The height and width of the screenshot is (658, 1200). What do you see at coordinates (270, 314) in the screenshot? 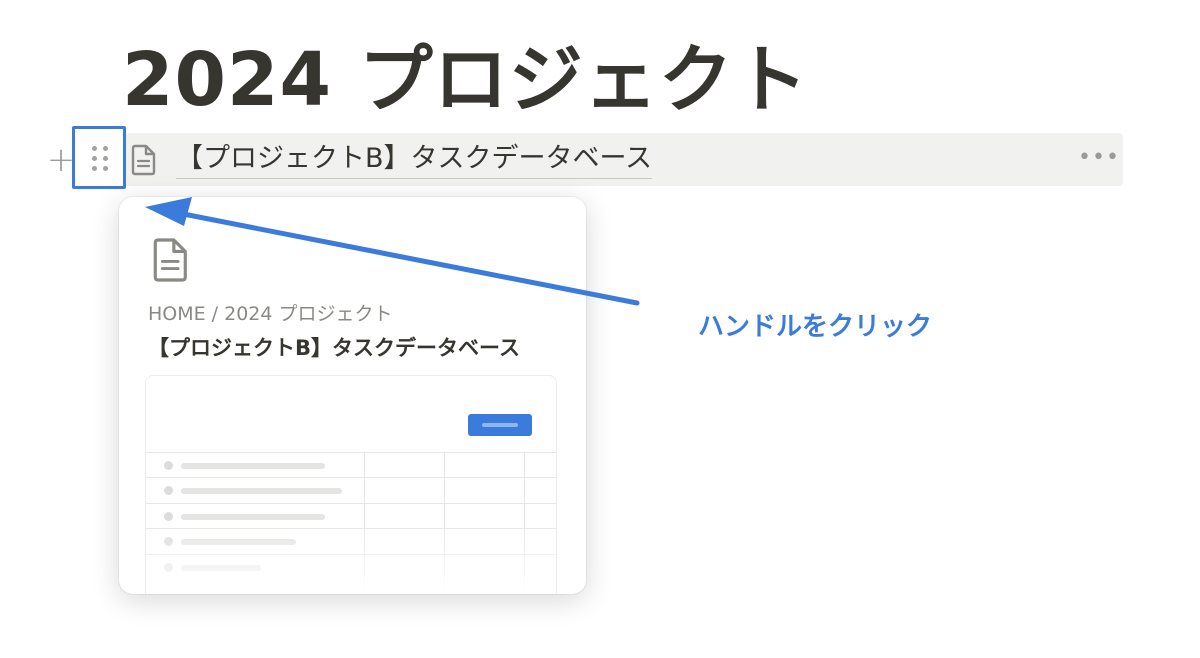
I see `breadcrumb: HOME / 2024 プロジェクト` at bounding box center [270, 314].